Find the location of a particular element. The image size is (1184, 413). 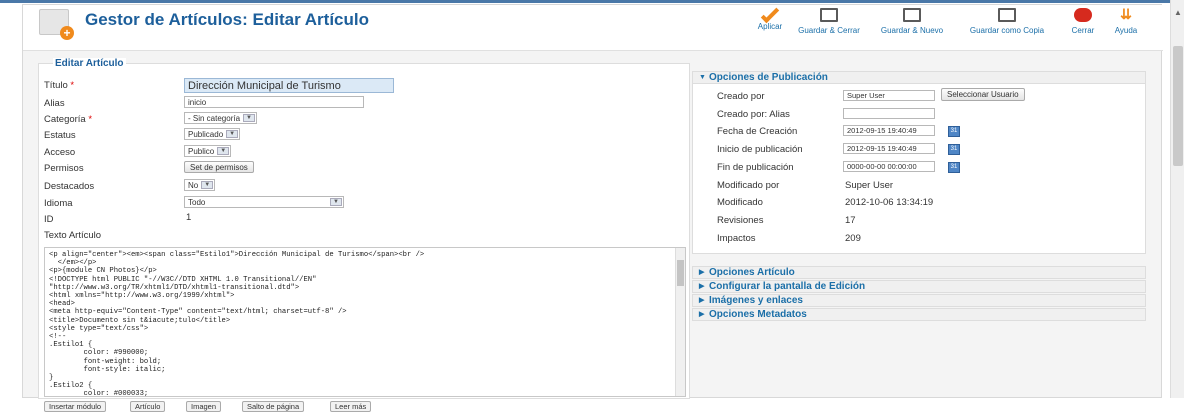

alias-input: inicio is located at coordinates (274, 102).